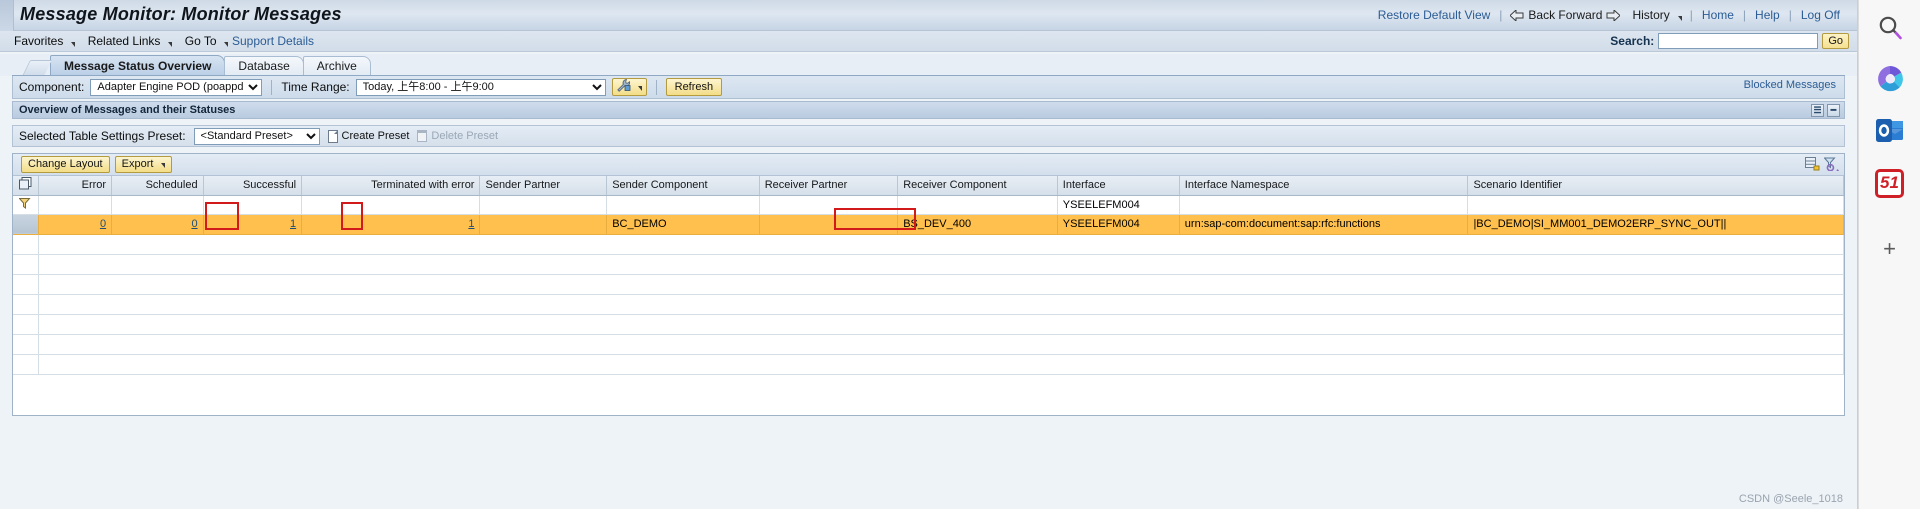 This screenshot has height=509, width=1920. Describe the element at coordinates (256, 136) in the screenshot. I see `preset-select: <Standard Preset>` at that location.